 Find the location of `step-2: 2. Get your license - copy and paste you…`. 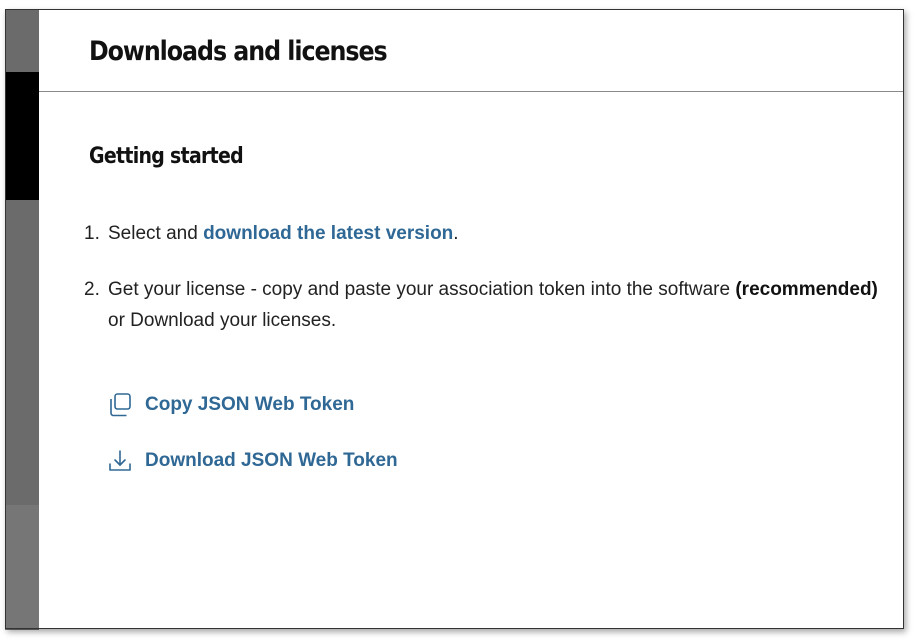

step-2: 2. Get your license - copy and paste you… is located at coordinates (484, 305).